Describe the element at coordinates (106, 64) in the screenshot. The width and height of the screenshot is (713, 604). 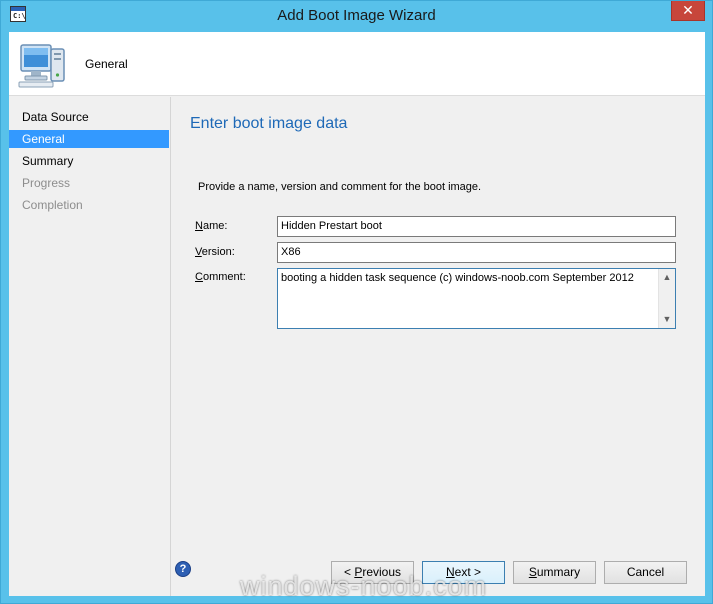
I see `header-title: General` at that location.